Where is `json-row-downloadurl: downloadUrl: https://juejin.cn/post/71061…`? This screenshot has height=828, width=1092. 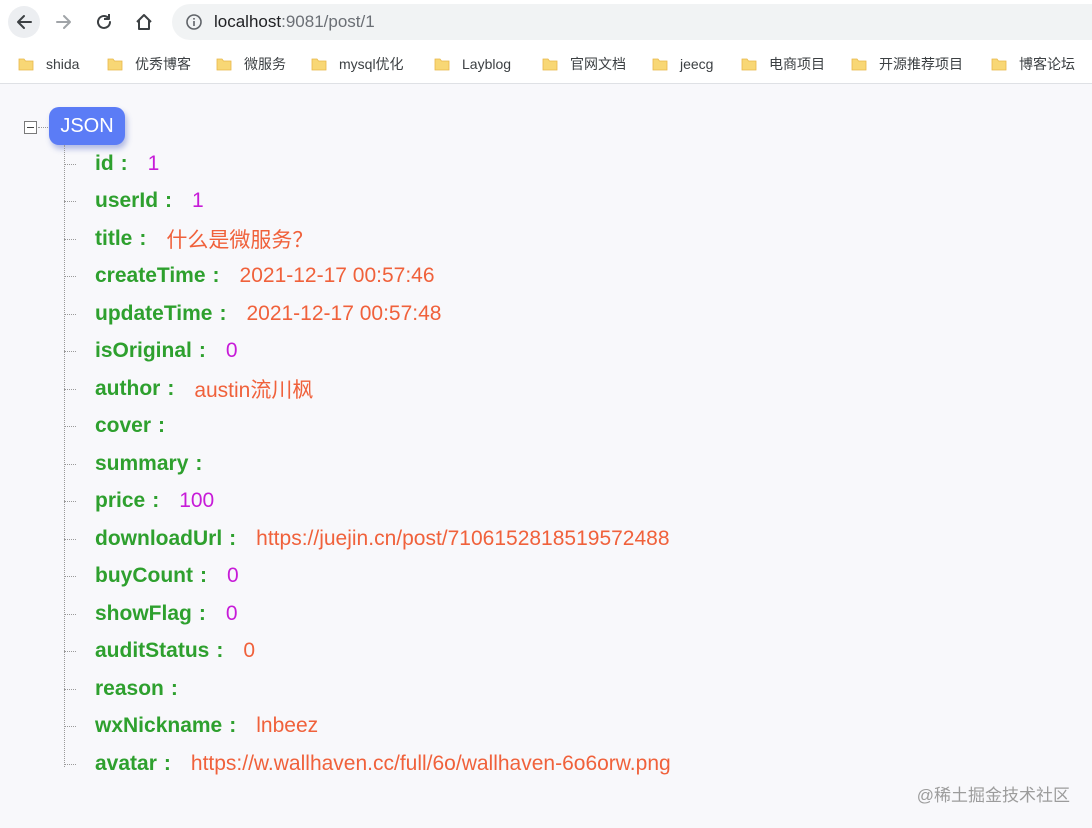
json-row-downloadurl: downloadUrl: https://juejin.cn/post/71061… is located at coordinates (367, 539).